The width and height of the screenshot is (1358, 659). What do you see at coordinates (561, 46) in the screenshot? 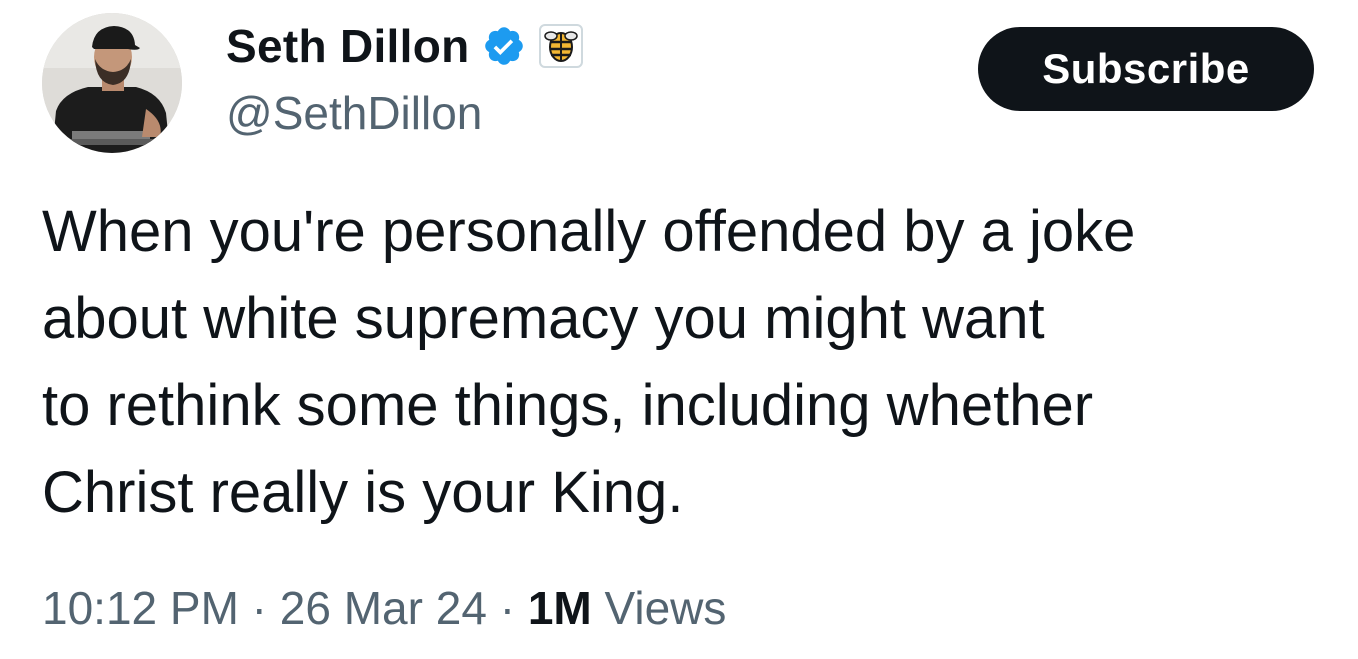
I see `babylon-bee-affiliate-icon` at bounding box center [561, 46].